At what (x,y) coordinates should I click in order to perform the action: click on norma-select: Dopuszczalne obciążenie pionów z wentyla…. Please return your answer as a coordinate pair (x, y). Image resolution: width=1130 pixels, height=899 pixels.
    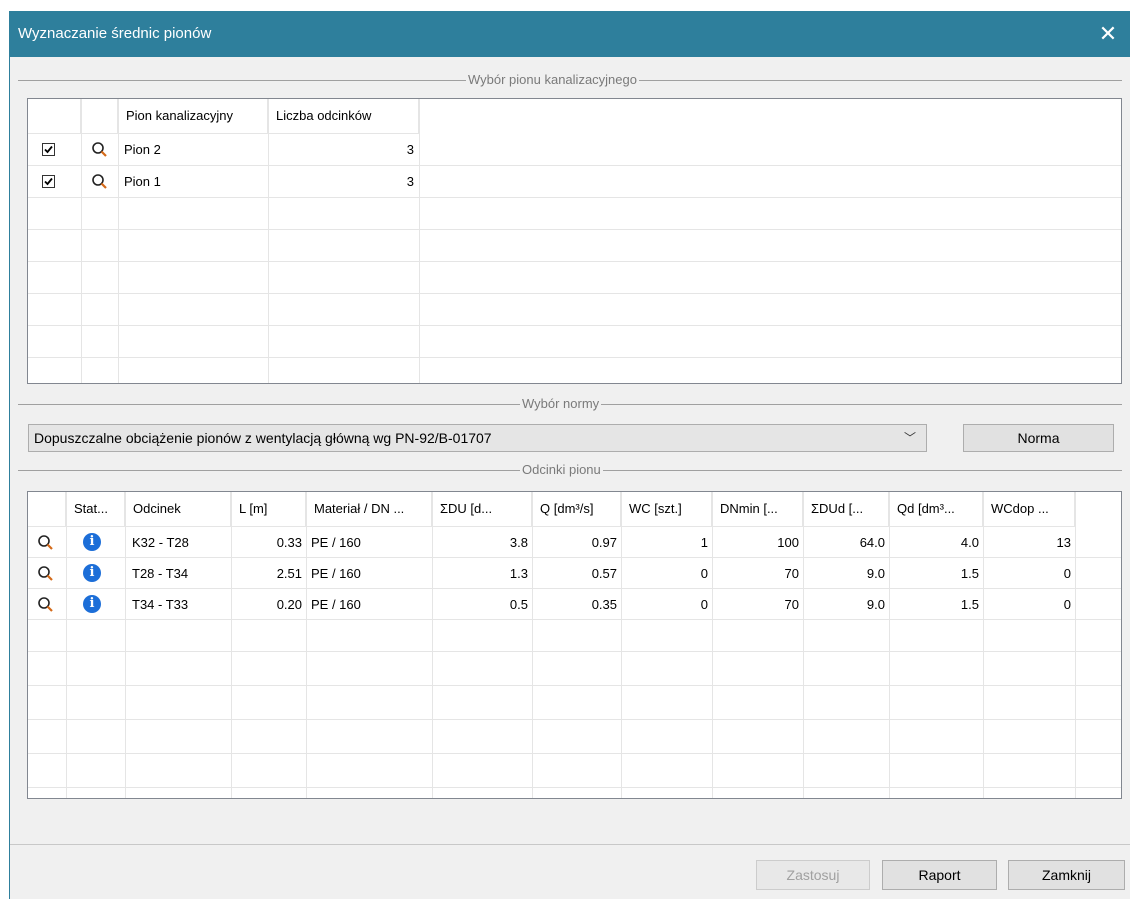
    Looking at the image, I should click on (477, 438).